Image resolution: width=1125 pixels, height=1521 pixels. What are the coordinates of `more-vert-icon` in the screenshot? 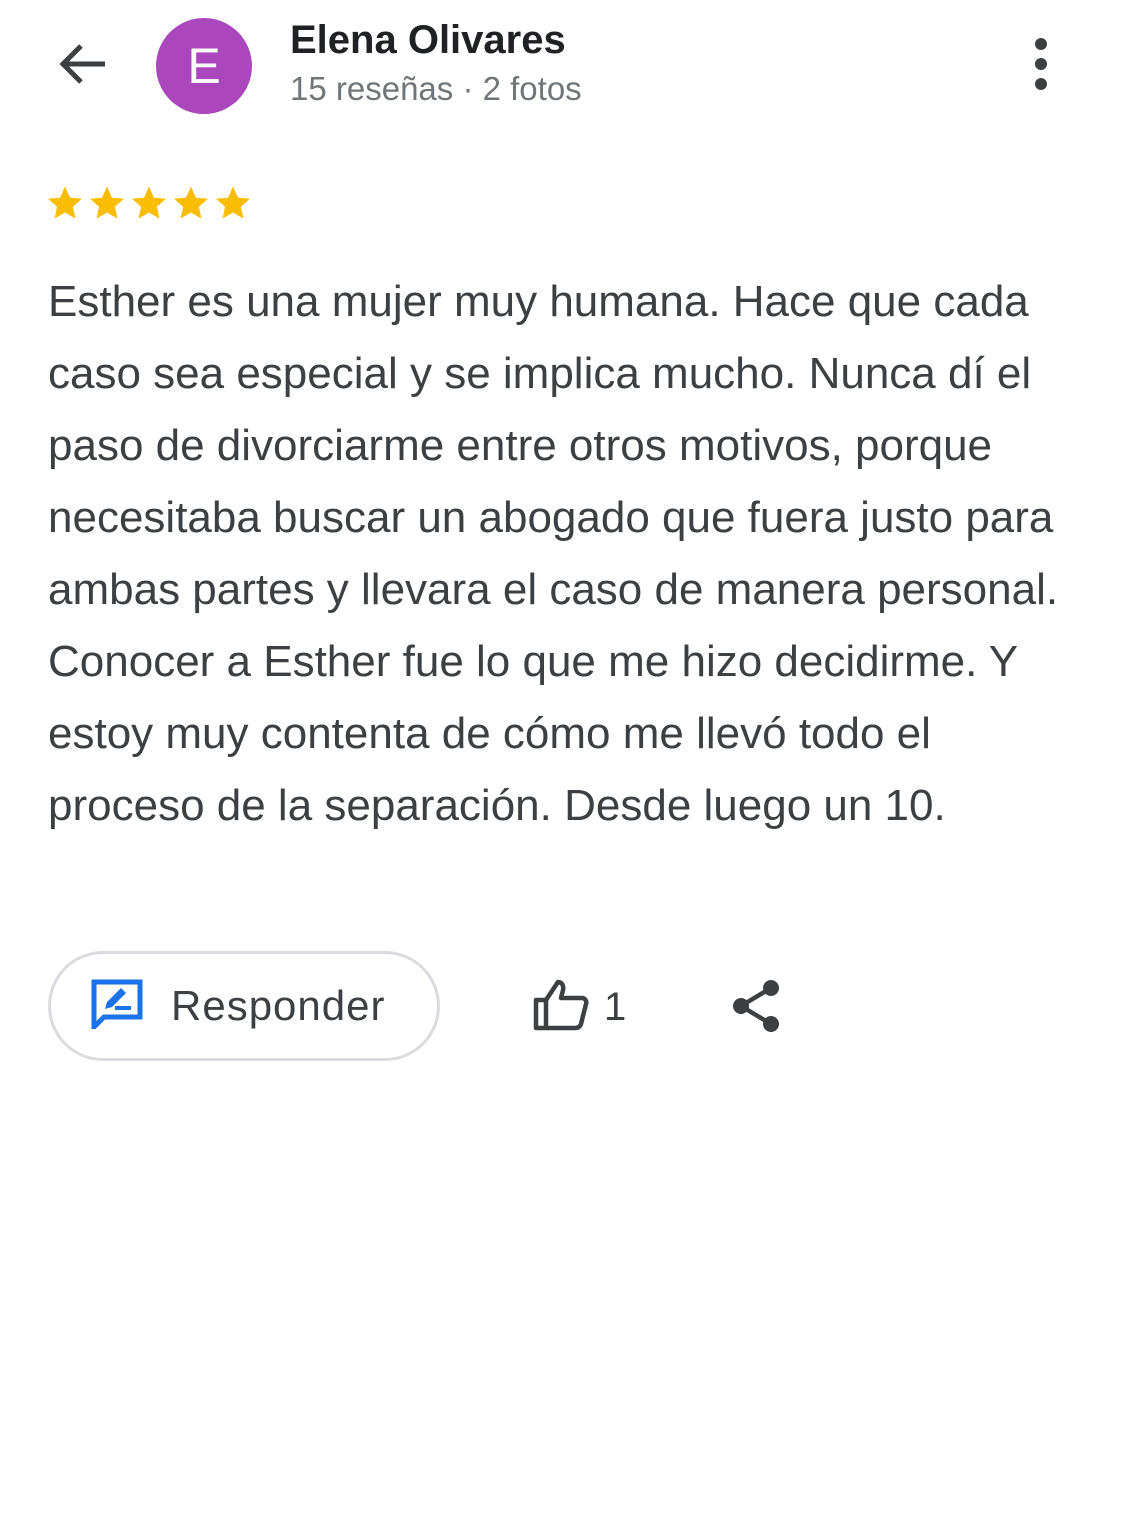 It's located at (1041, 66).